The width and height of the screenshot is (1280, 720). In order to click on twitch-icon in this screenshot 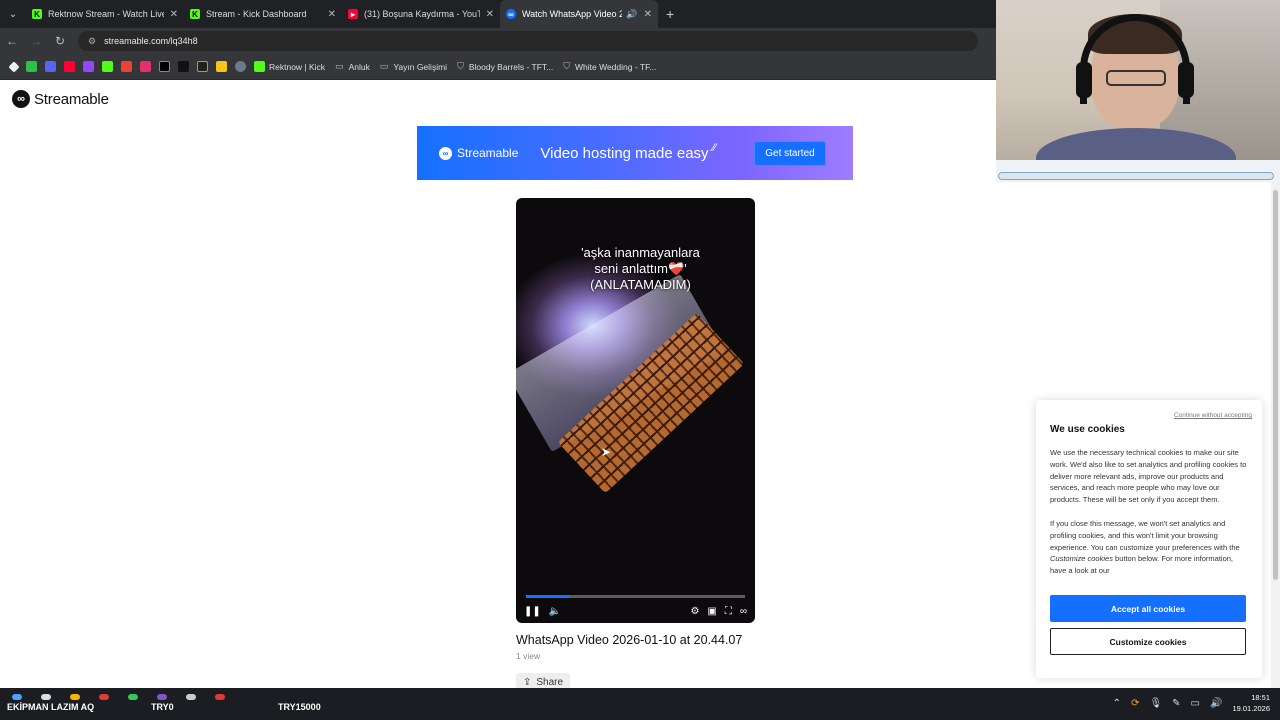, I will do `click(88, 66)`.